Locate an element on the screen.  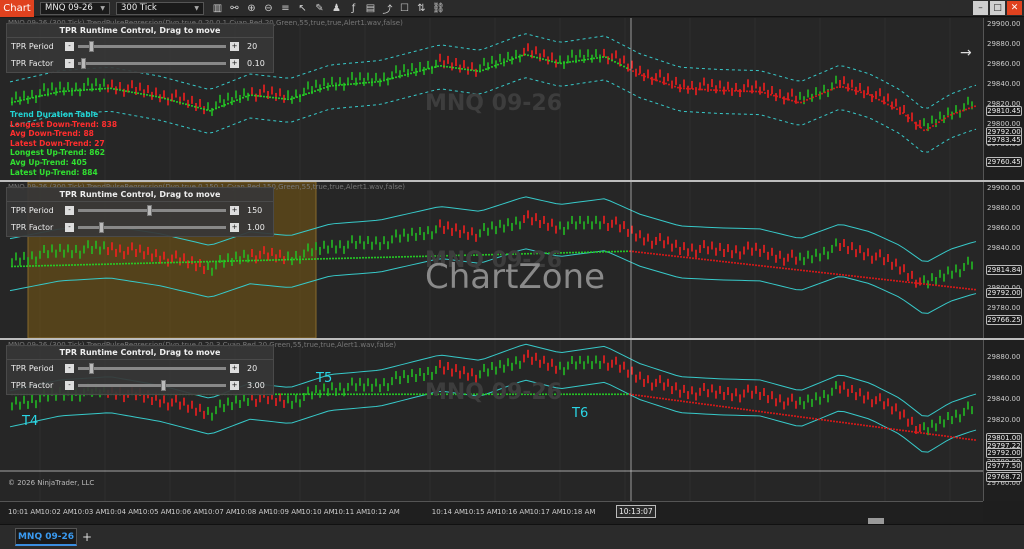
zoom-out-icon: ⊖ is located at coordinates (268, 8).